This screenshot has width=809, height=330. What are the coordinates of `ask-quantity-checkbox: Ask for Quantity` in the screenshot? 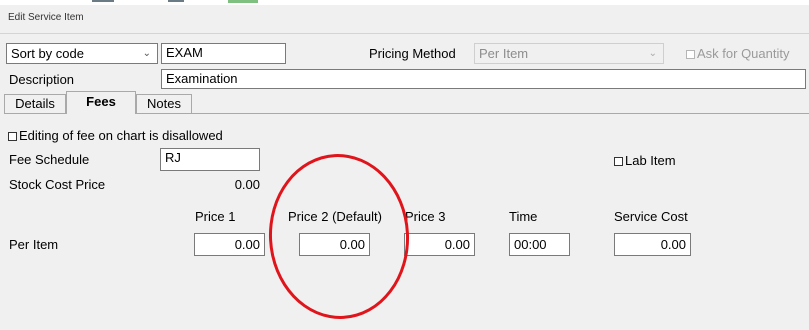 It's located at (737, 53).